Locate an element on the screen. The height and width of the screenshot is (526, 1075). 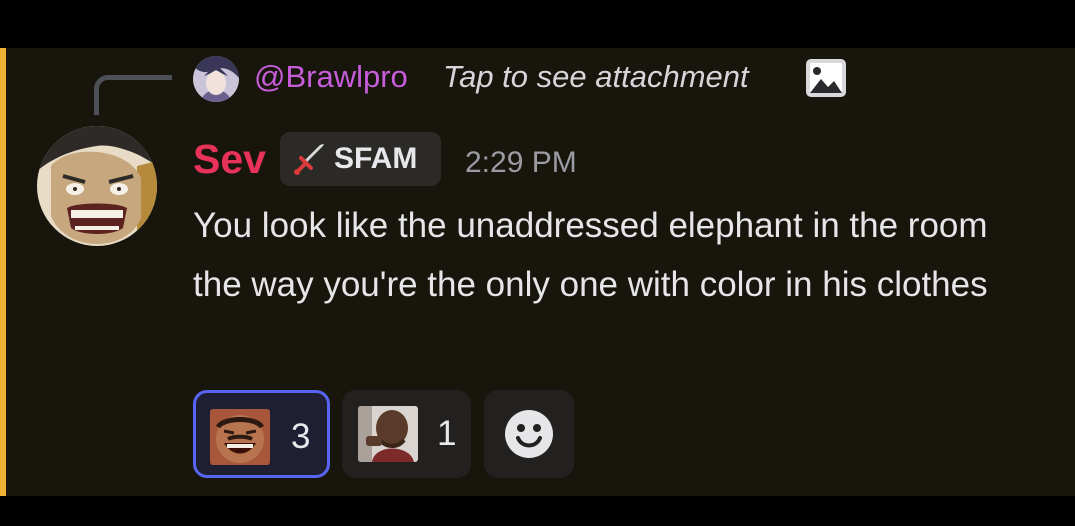
smiley-add-reaction-icon is located at coordinates (529, 434).